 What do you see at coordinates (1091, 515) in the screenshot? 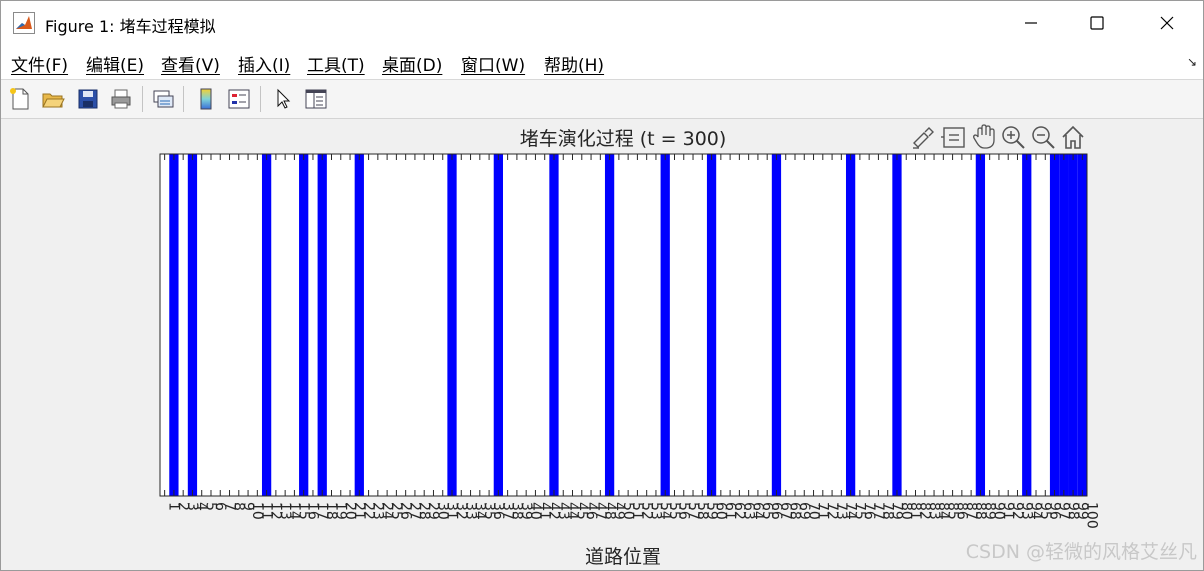
I see `x-tick-label: 100` at bounding box center [1091, 515].